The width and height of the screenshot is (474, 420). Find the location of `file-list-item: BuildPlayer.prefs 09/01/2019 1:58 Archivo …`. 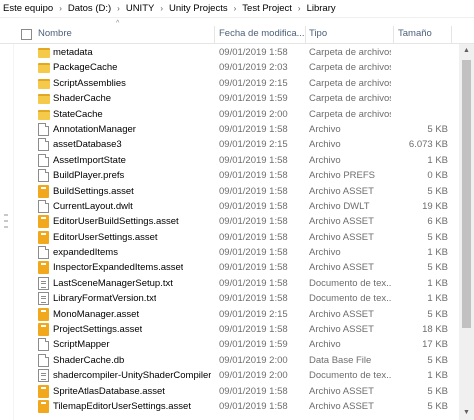

file-list-item: BuildPlayer.prefs 09/01/2019 1:58 Archivo … is located at coordinates (237, 175).